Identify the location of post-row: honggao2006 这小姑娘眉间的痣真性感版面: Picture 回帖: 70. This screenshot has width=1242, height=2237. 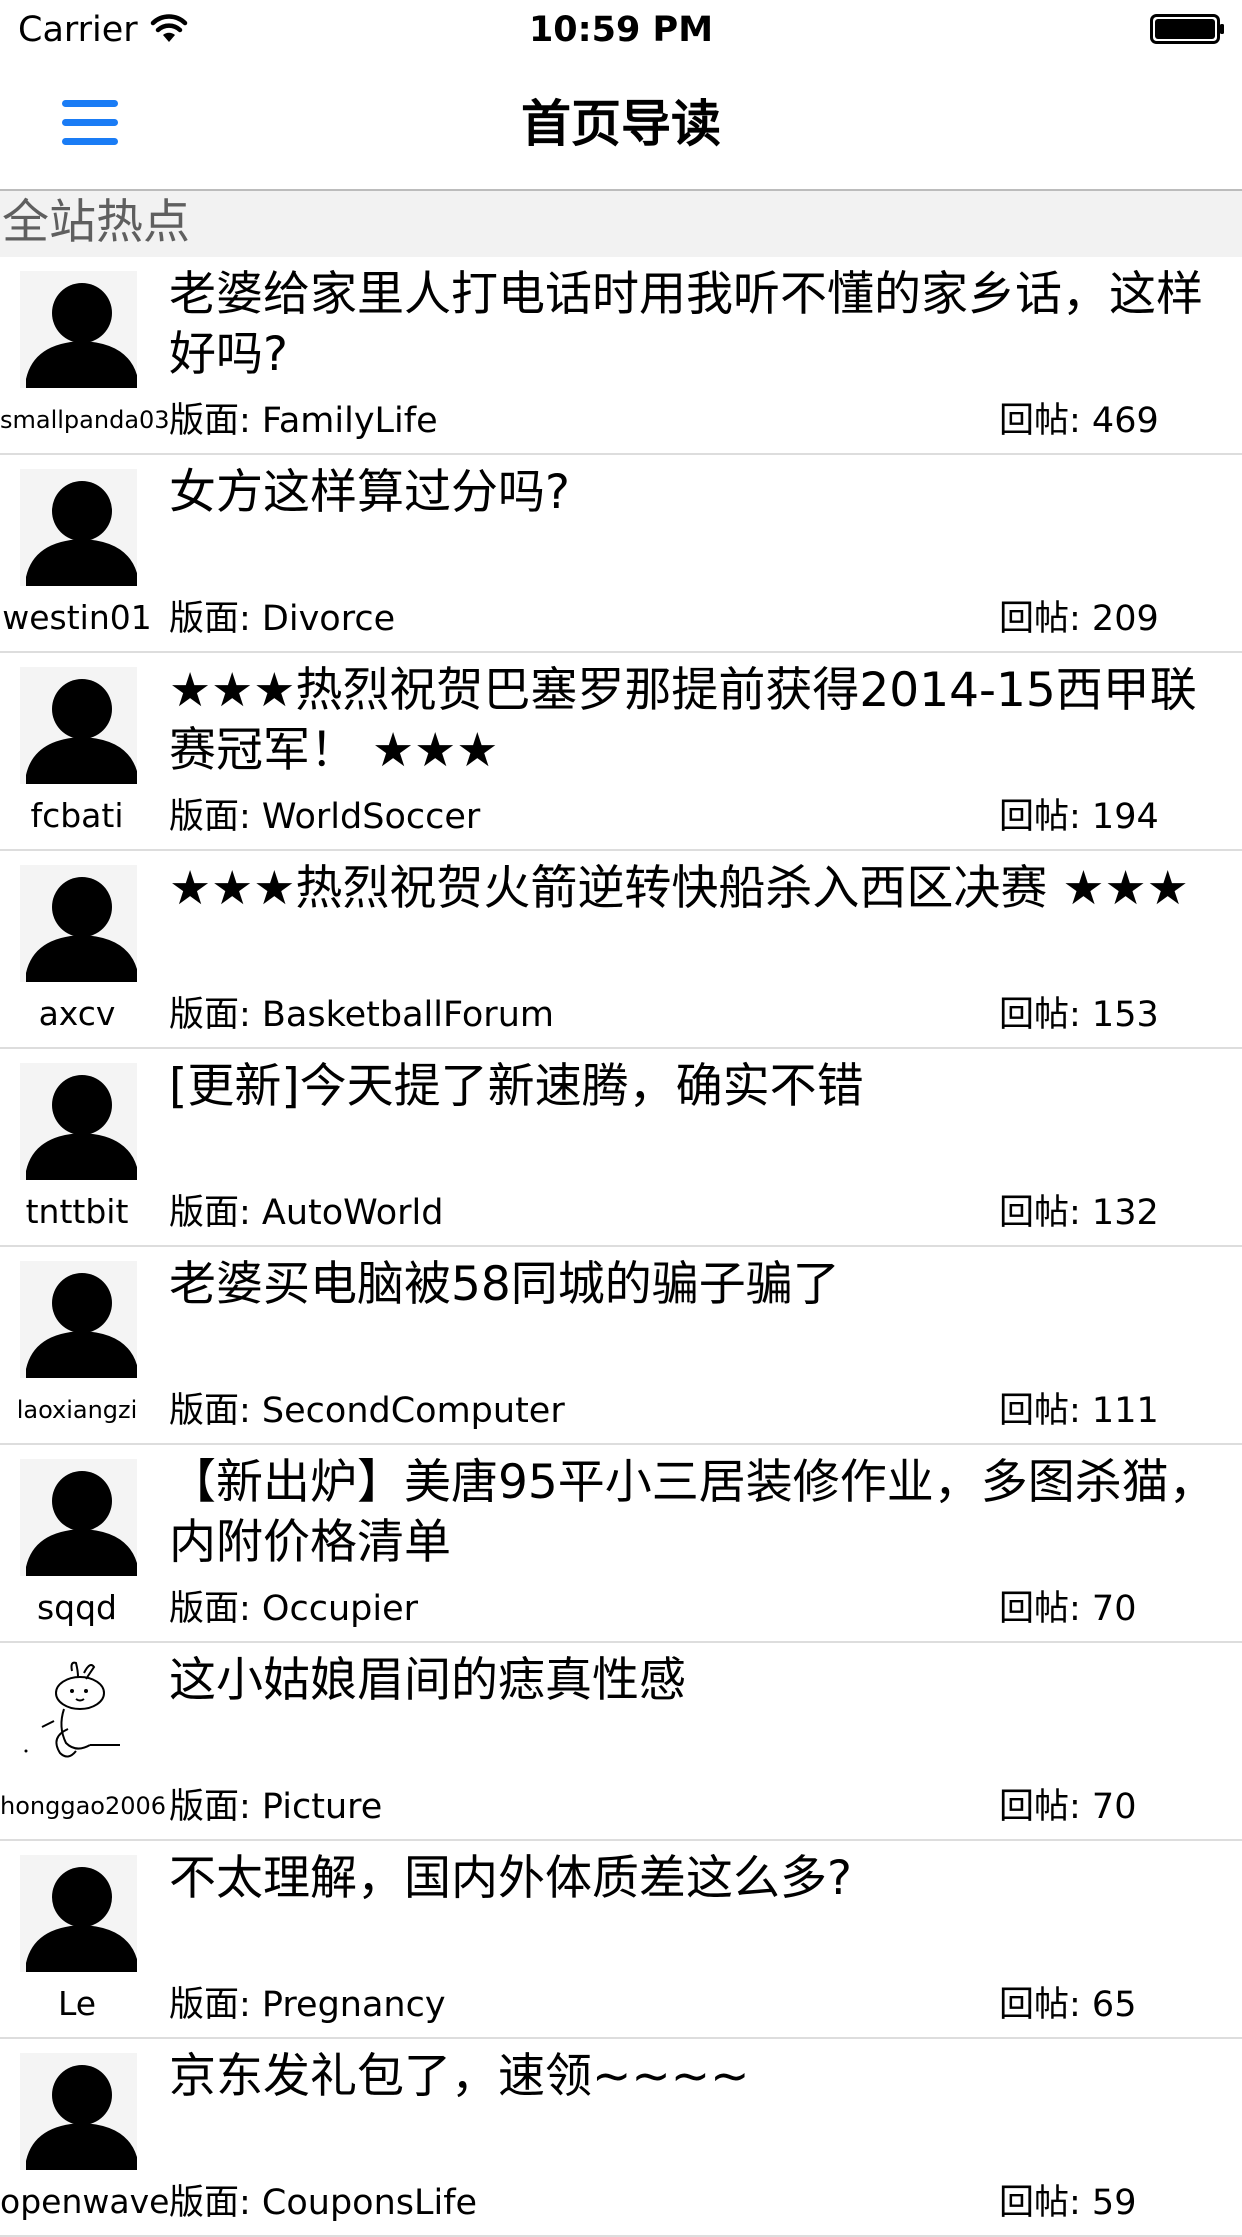
(621, 1742).